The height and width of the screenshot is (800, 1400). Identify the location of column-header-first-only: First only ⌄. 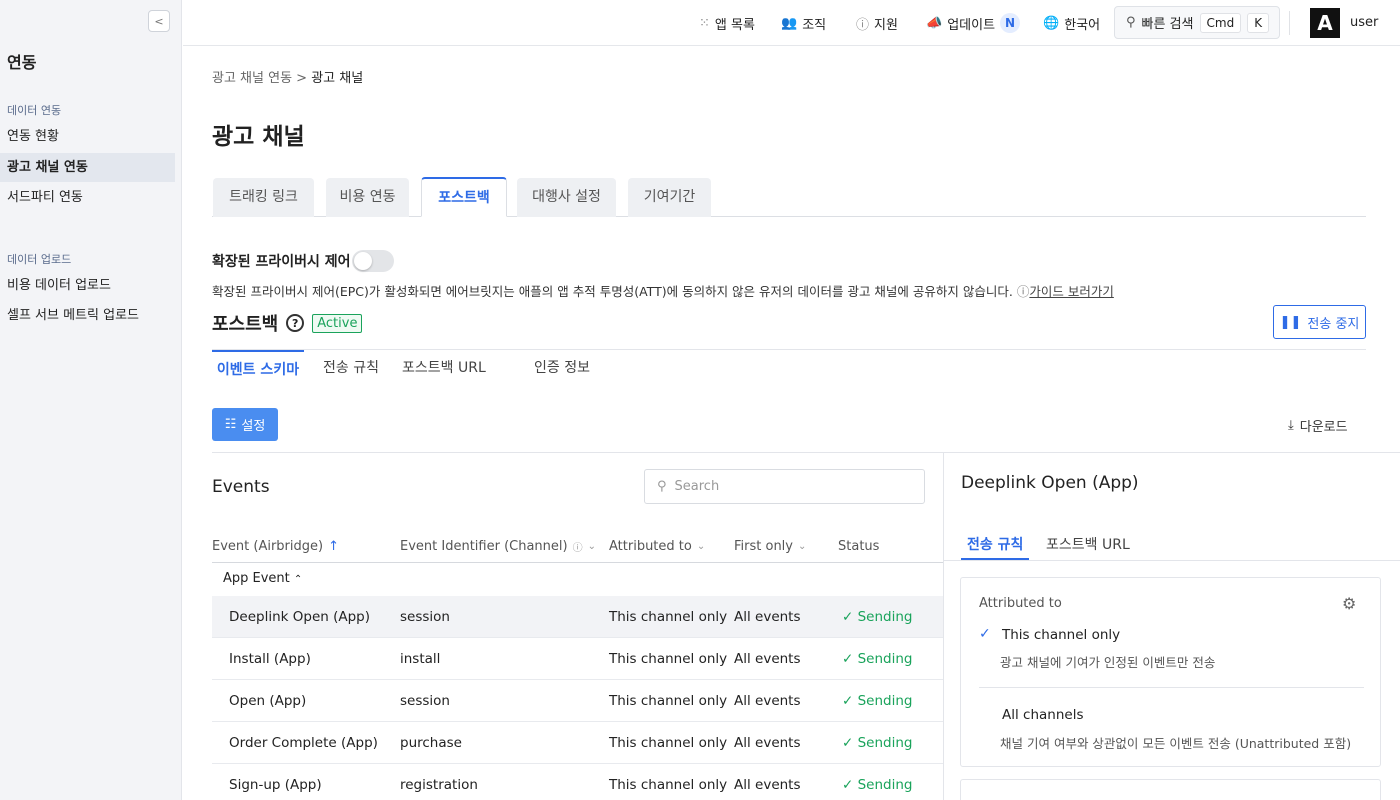
(770, 546).